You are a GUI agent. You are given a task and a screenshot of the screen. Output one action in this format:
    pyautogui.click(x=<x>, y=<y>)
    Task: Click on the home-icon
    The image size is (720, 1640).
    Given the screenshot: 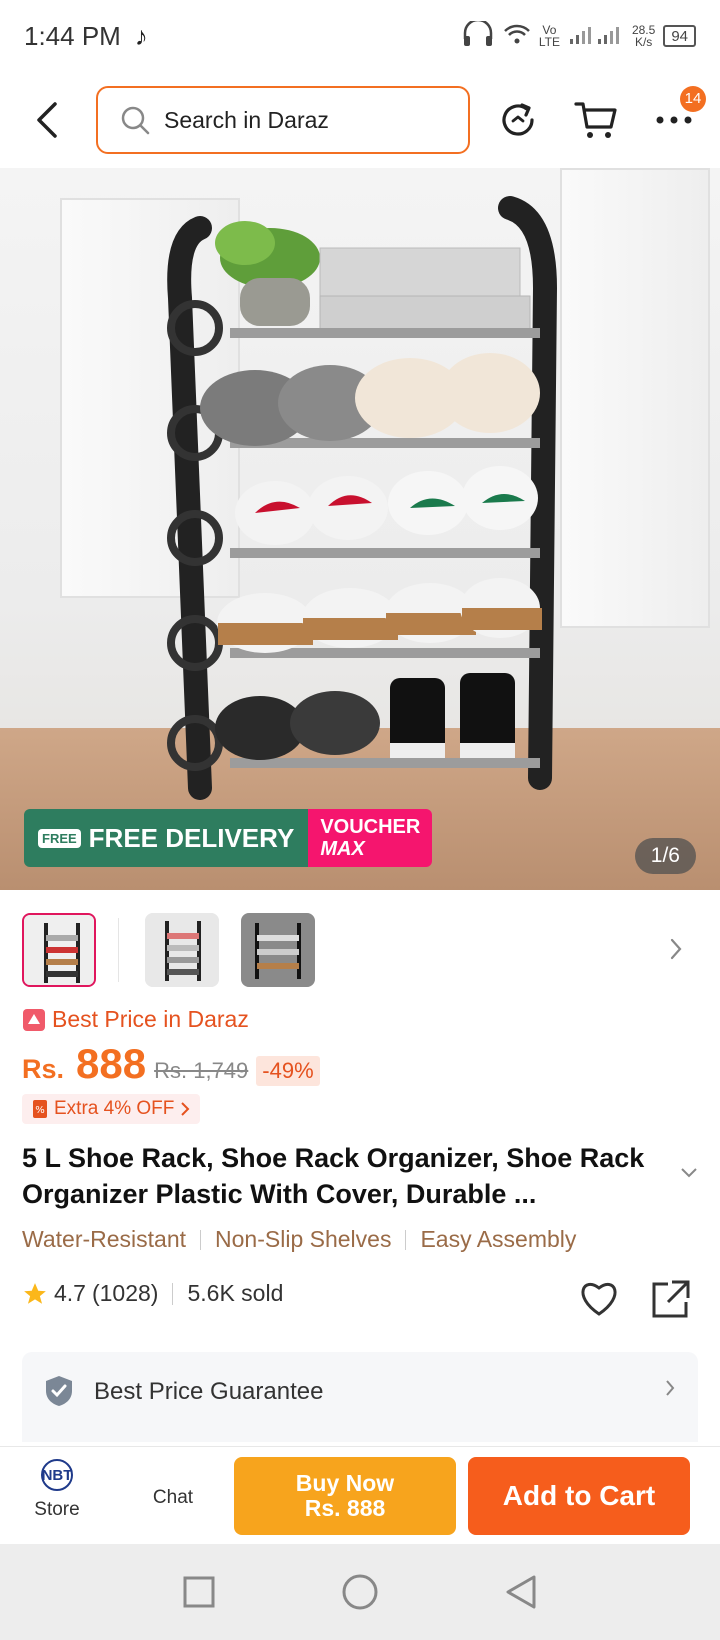 What is the action you would take?
    pyautogui.click(x=360, y=1592)
    